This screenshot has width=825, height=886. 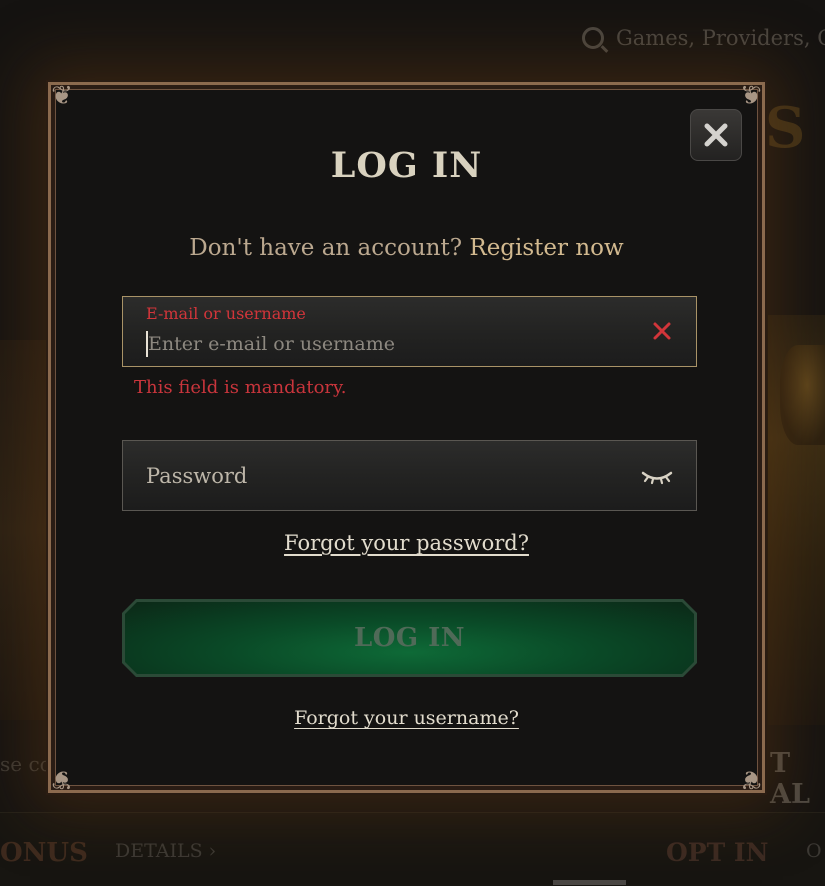 What do you see at coordinates (720, 38) in the screenshot?
I see `background-search-placeholder: Games, Providers, G` at bounding box center [720, 38].